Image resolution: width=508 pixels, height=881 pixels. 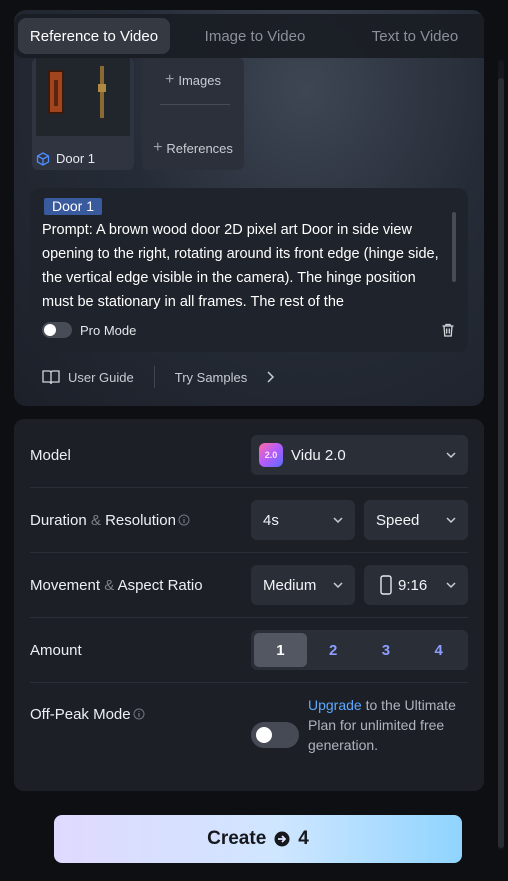 I want to click on resolution-select: Speed, so click(x=416, y=520).